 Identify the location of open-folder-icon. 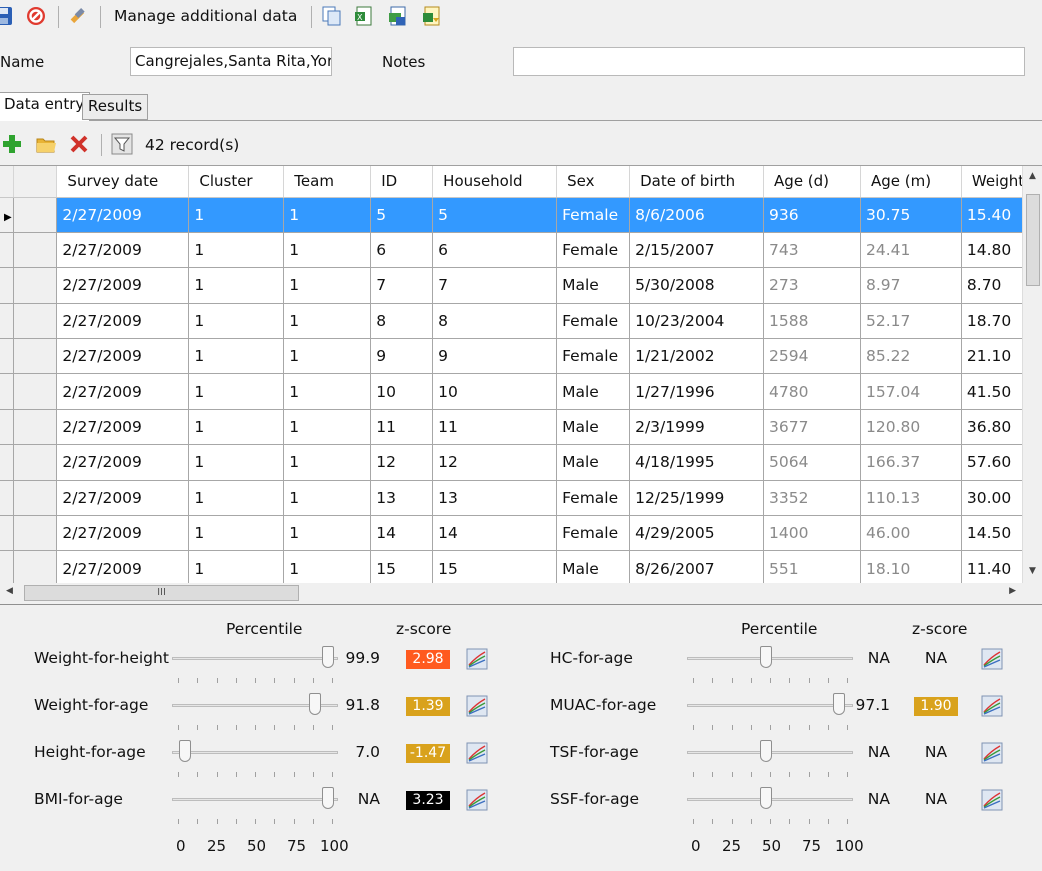
(46, 144).